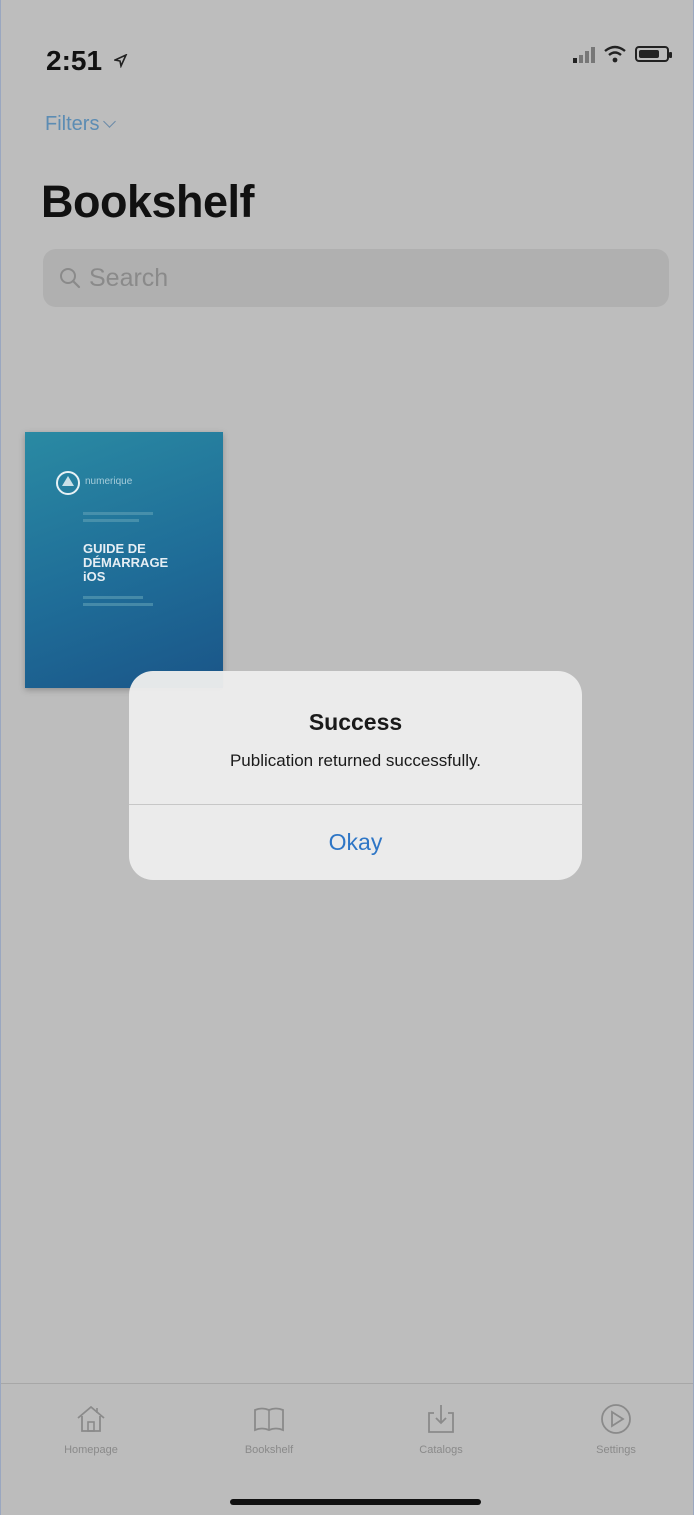 The image size is (694, 1515). Describe the element at coordinates (584, 54) in the screenshot. I see `cellular-signal-icon` at that location.